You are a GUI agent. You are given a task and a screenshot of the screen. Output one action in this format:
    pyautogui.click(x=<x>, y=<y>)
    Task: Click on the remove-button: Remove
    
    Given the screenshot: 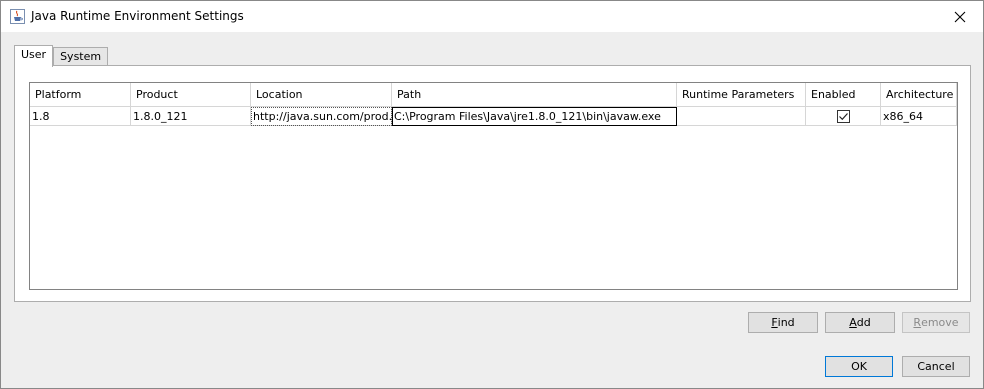 What is the action you would take?
    pyautogui.click(x=936, y=322)
    